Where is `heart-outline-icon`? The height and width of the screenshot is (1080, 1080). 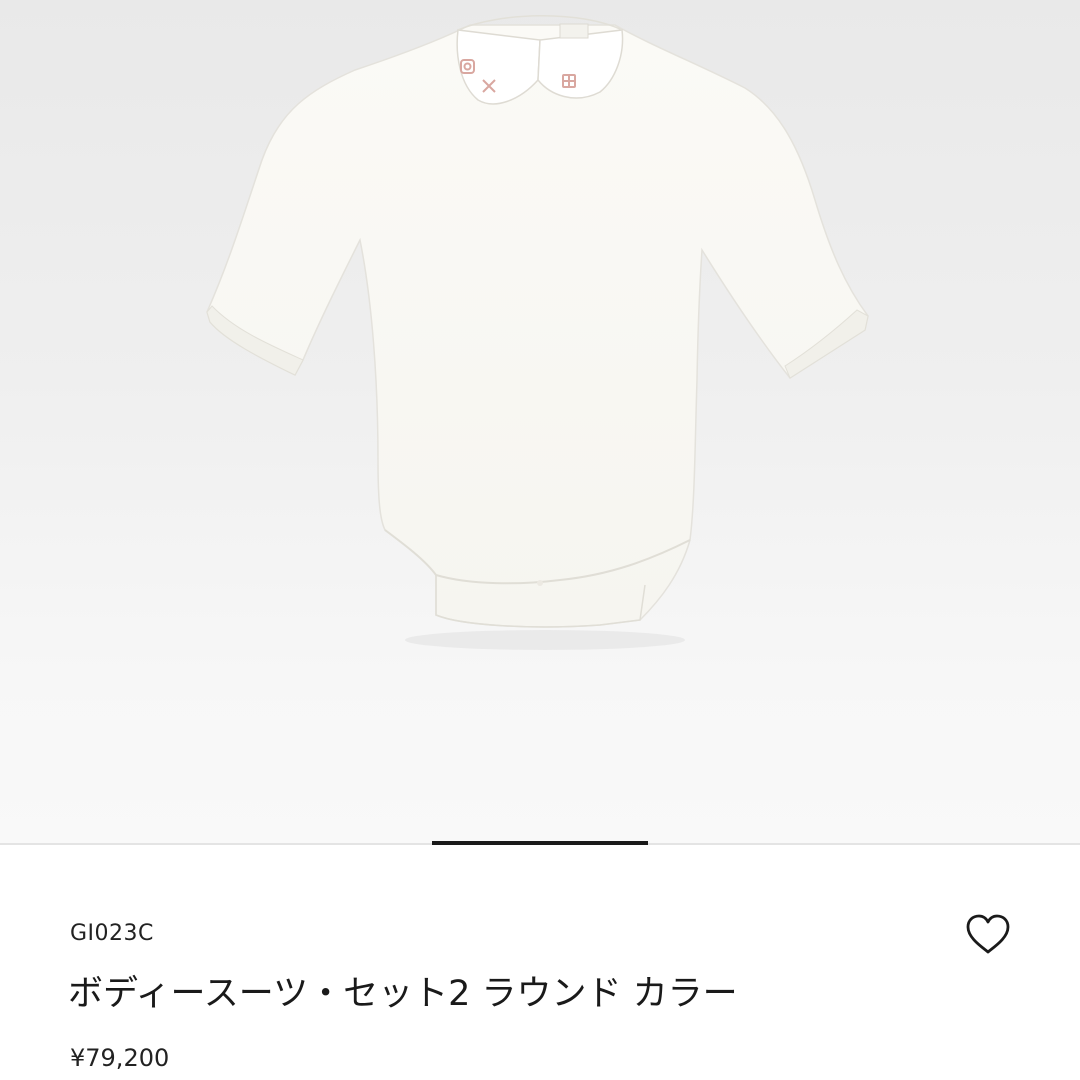
heart-outline-icon is located at coordinates (988, 934).